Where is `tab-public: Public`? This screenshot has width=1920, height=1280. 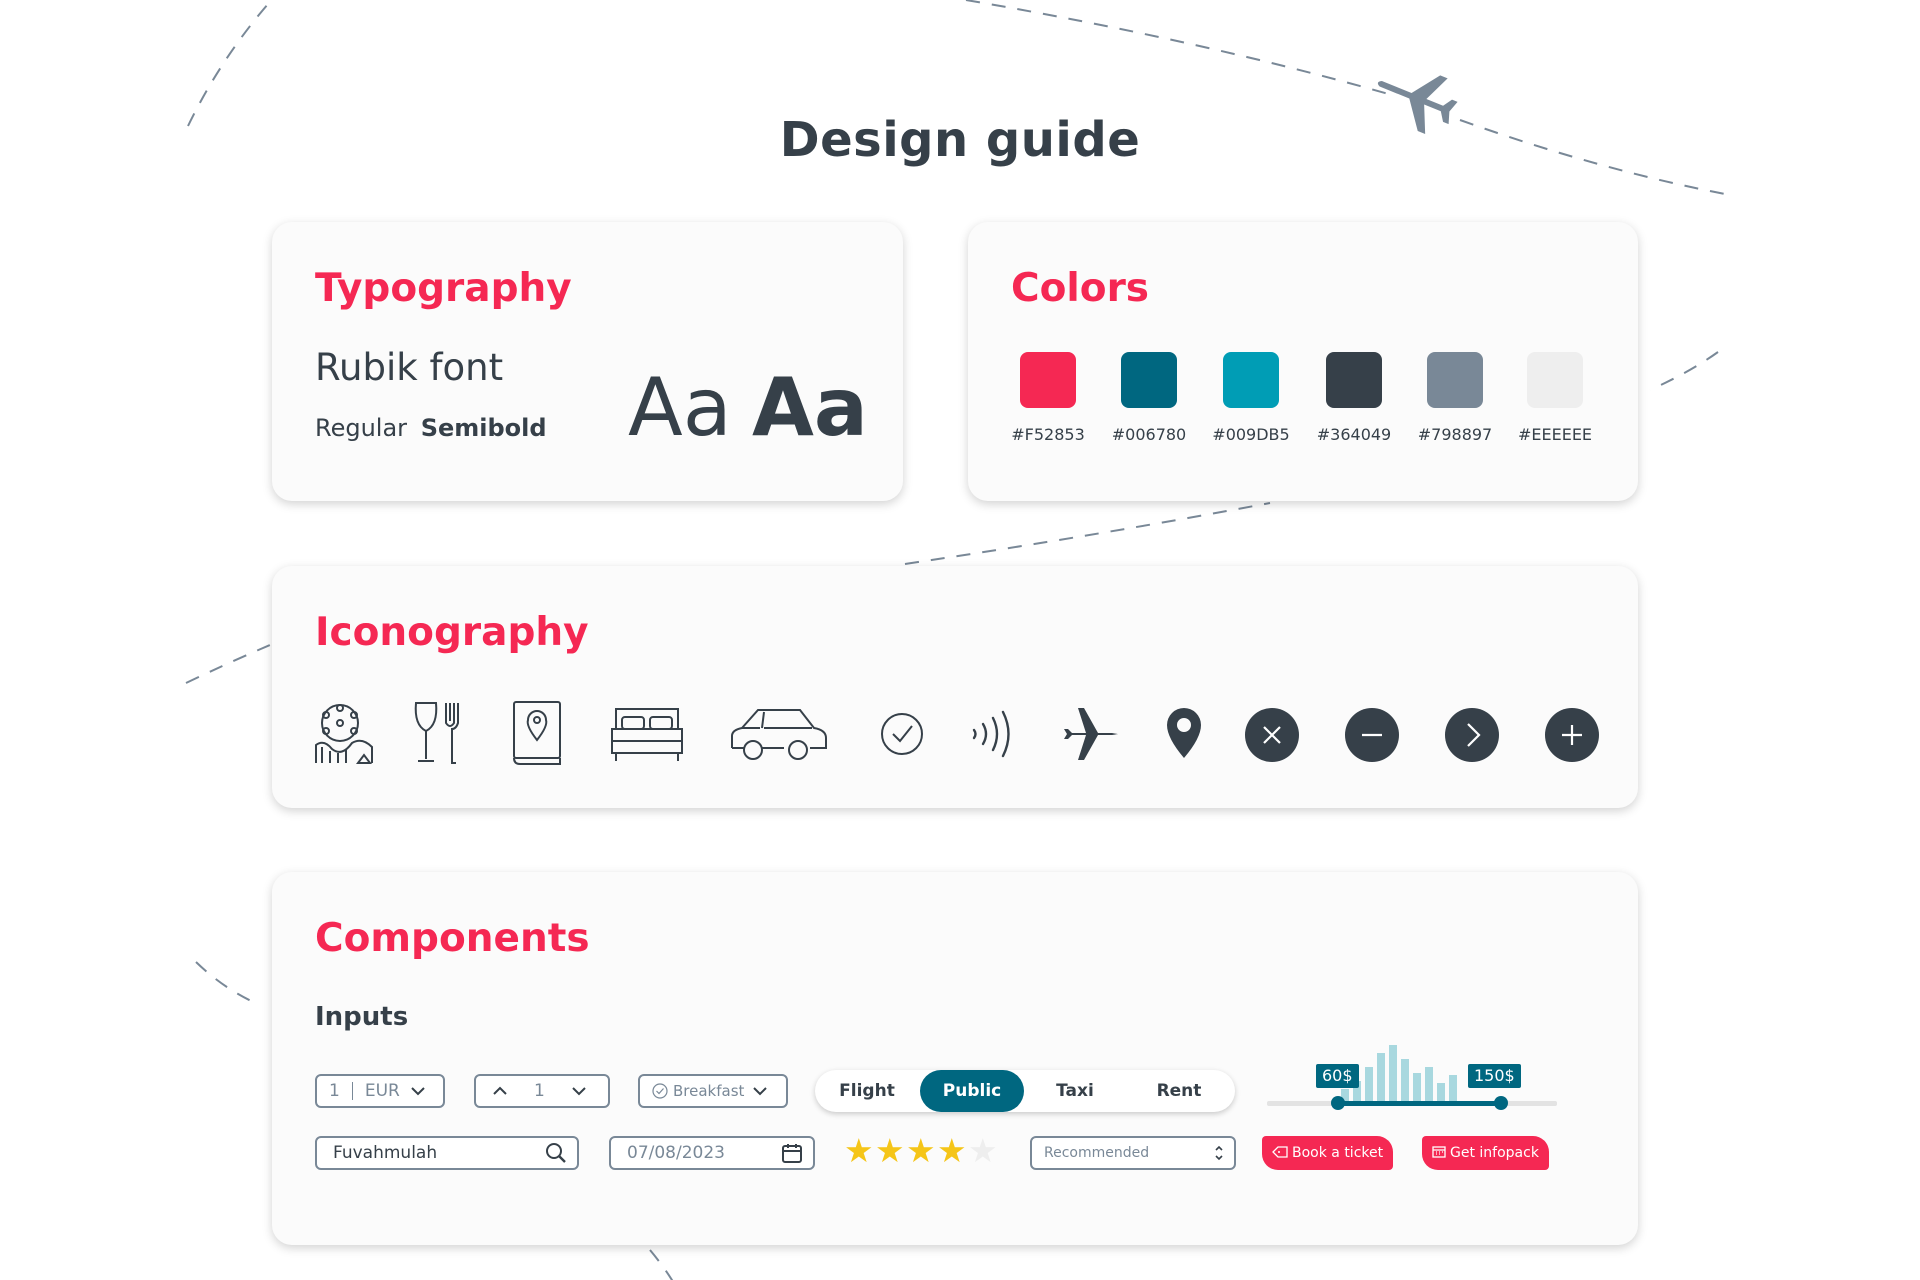 tab-public: Public is located at coordinates (972, 1091).